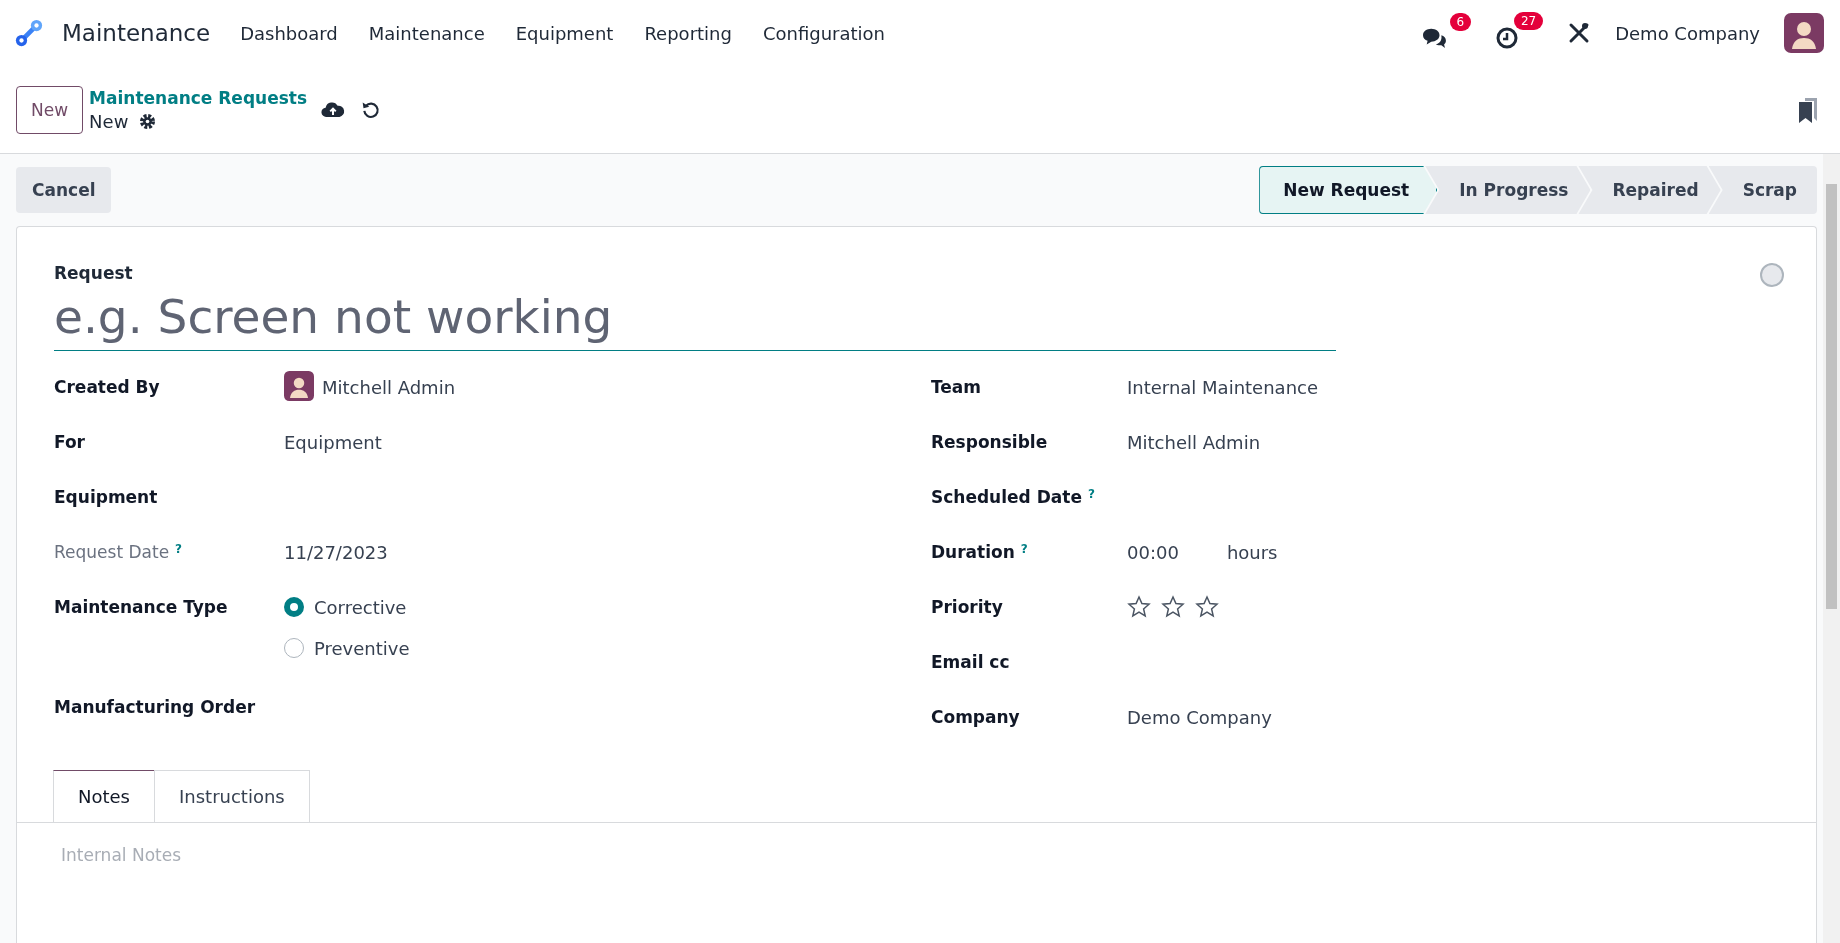 This screenshot has height=943, width=1840. Describe the element at coordinates (975, 717) in the screenshot. I see `field-label: Company` at that location.